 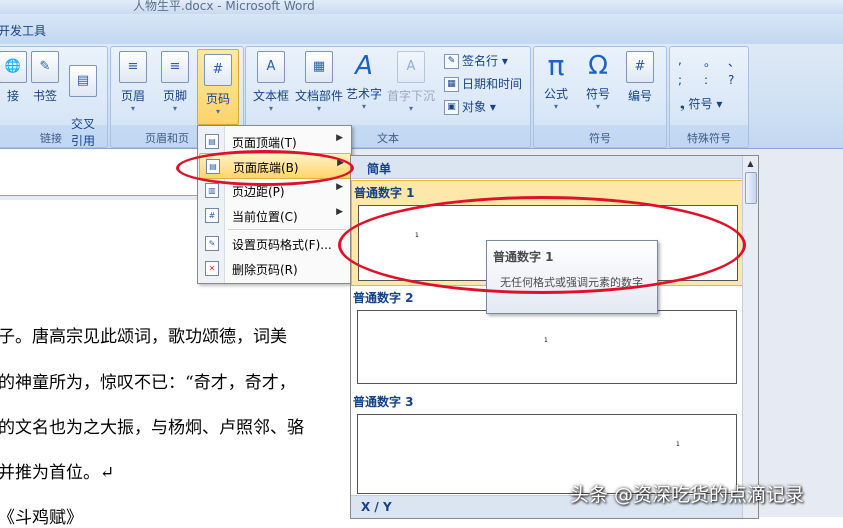 What do you see at coordinates (492, 84) in the screenshot?
I see `date-time-label: 日期和时间` at bounding box center [492, 84].